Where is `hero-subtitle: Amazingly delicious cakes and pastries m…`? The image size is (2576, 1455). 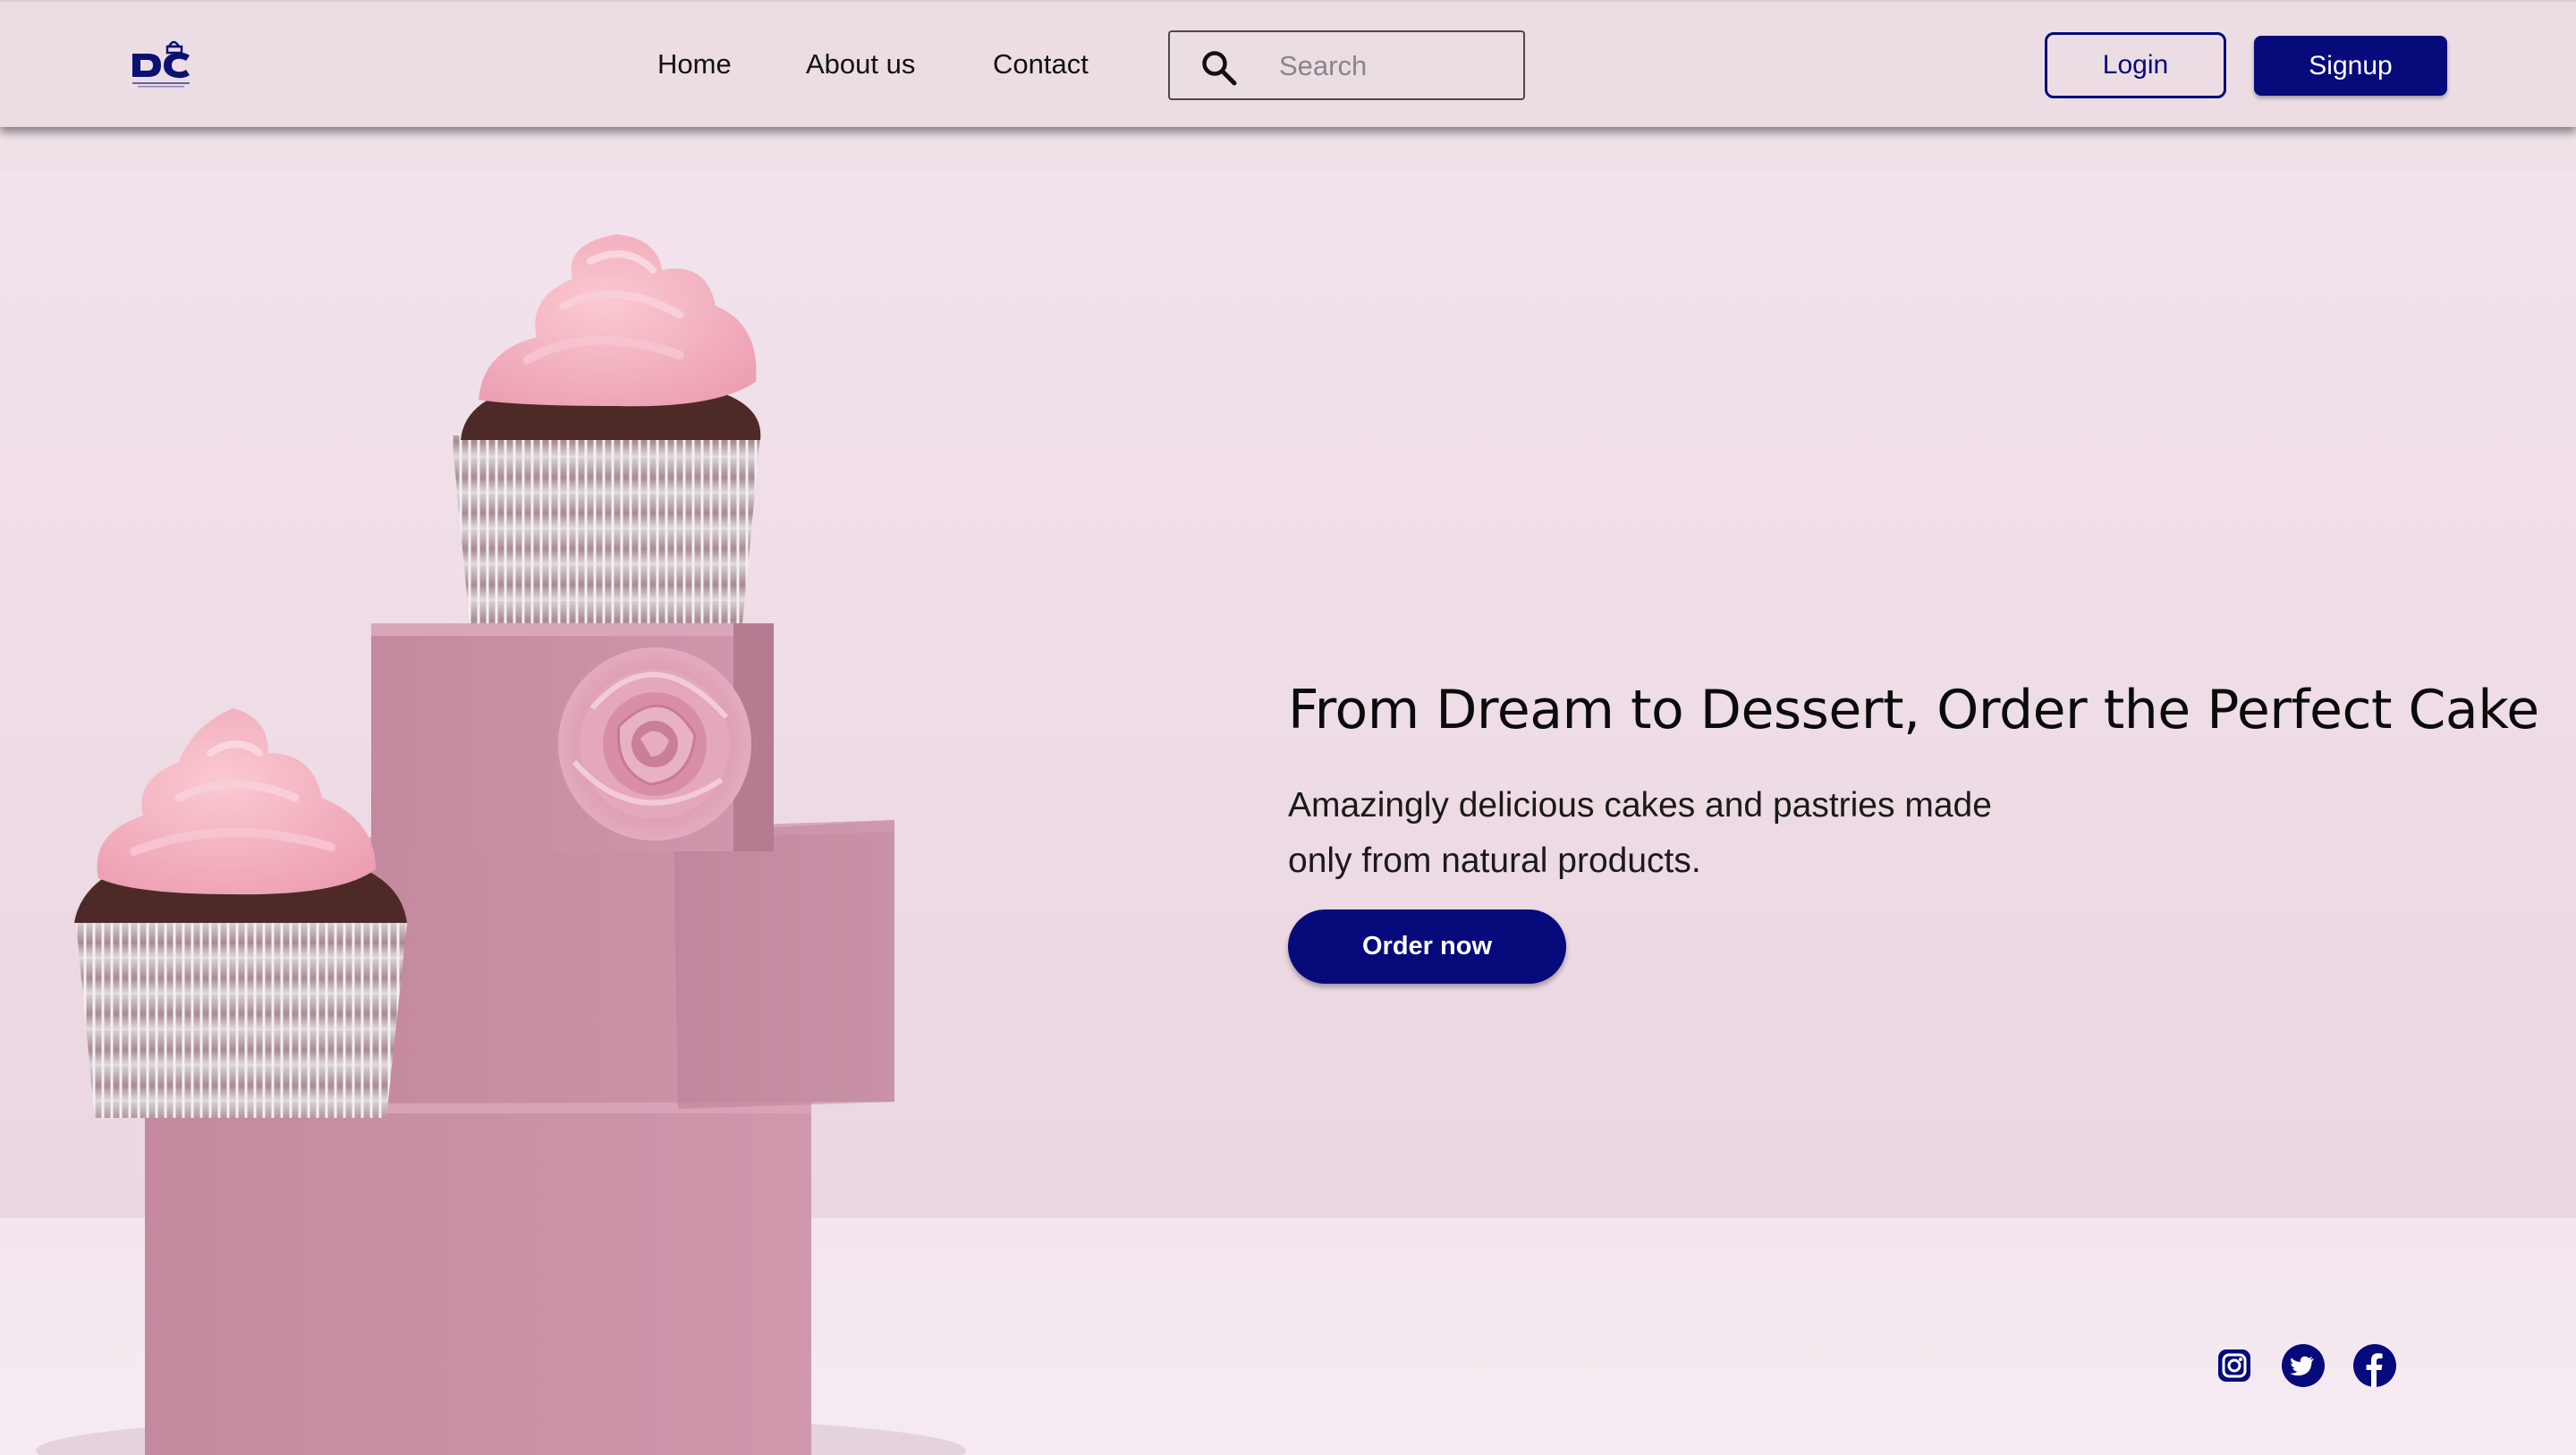
hero-subtitle: Amazingly delicious cakes and pastries m… is located at coordinates (1690, 833).